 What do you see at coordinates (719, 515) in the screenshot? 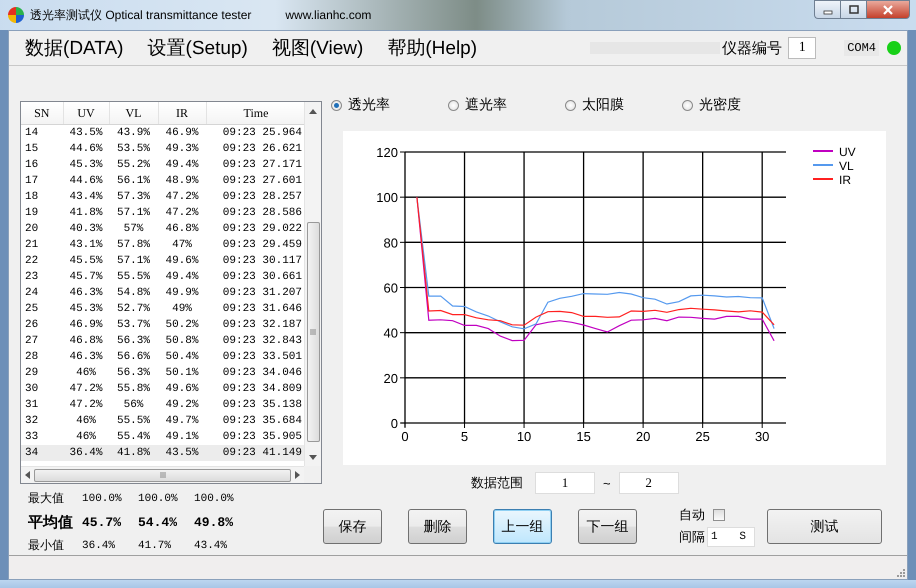
I see `auto-checkbox` at bounding box center [719, 515].